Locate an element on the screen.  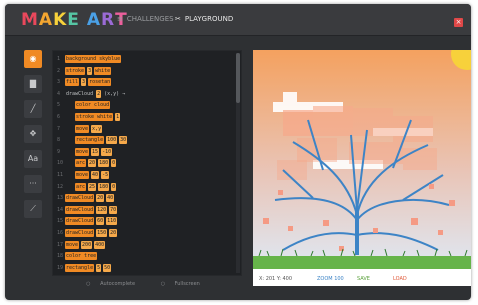
code-line: 1 background skyblue is located at coordinates (90, 59).